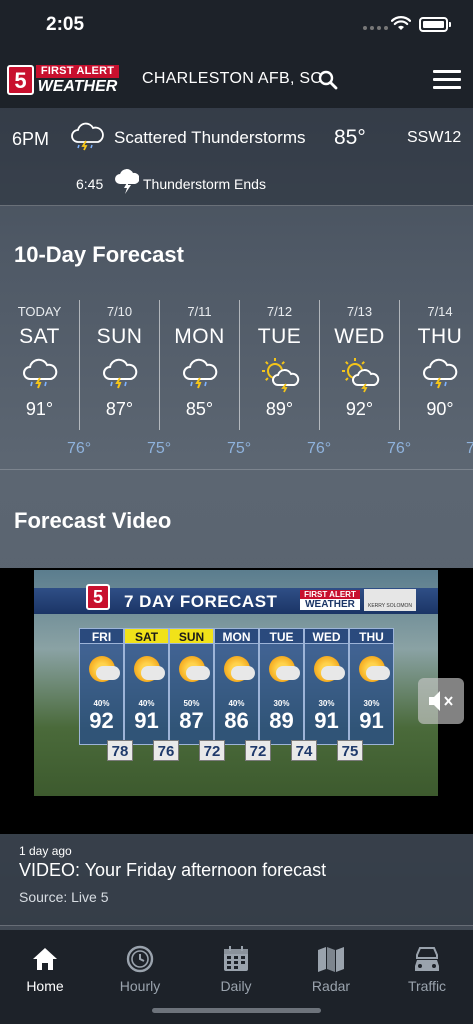  I want to click on tab-traffic: Traffic, so click(427, 969).